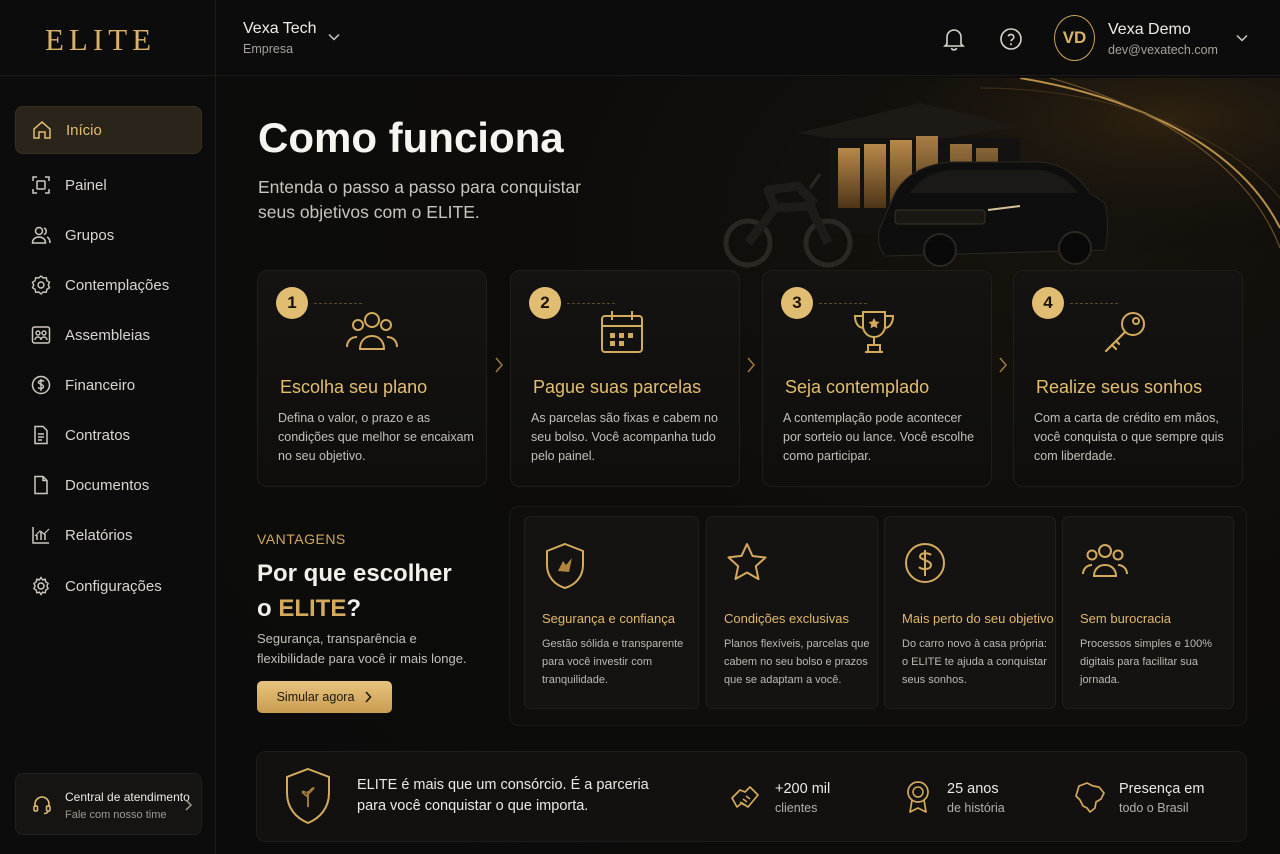 This screenshot has width=1280, height=854. I want to click on advantages-title-line1: Por que escolher, so click(354, 573).